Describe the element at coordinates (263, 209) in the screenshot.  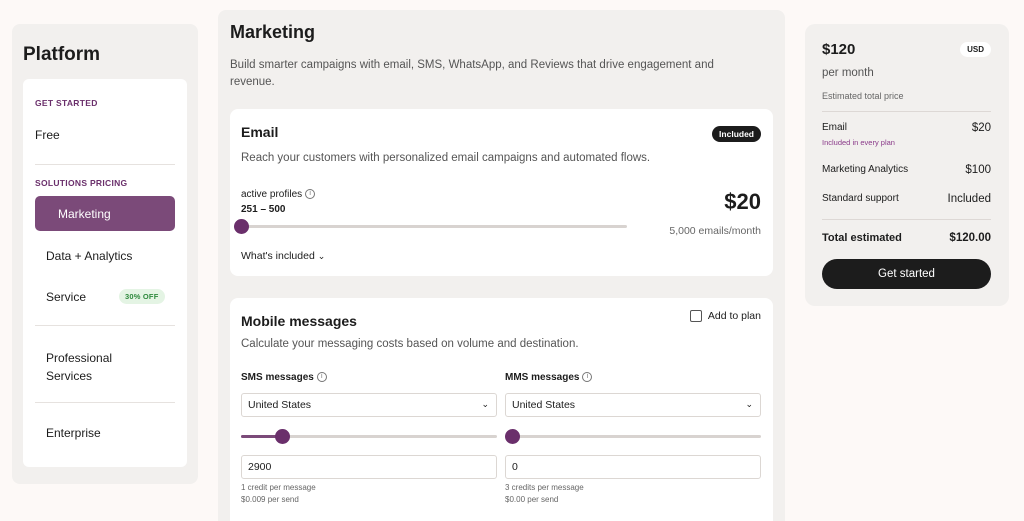
I see `profiles-range: 251 – 500` at that location.